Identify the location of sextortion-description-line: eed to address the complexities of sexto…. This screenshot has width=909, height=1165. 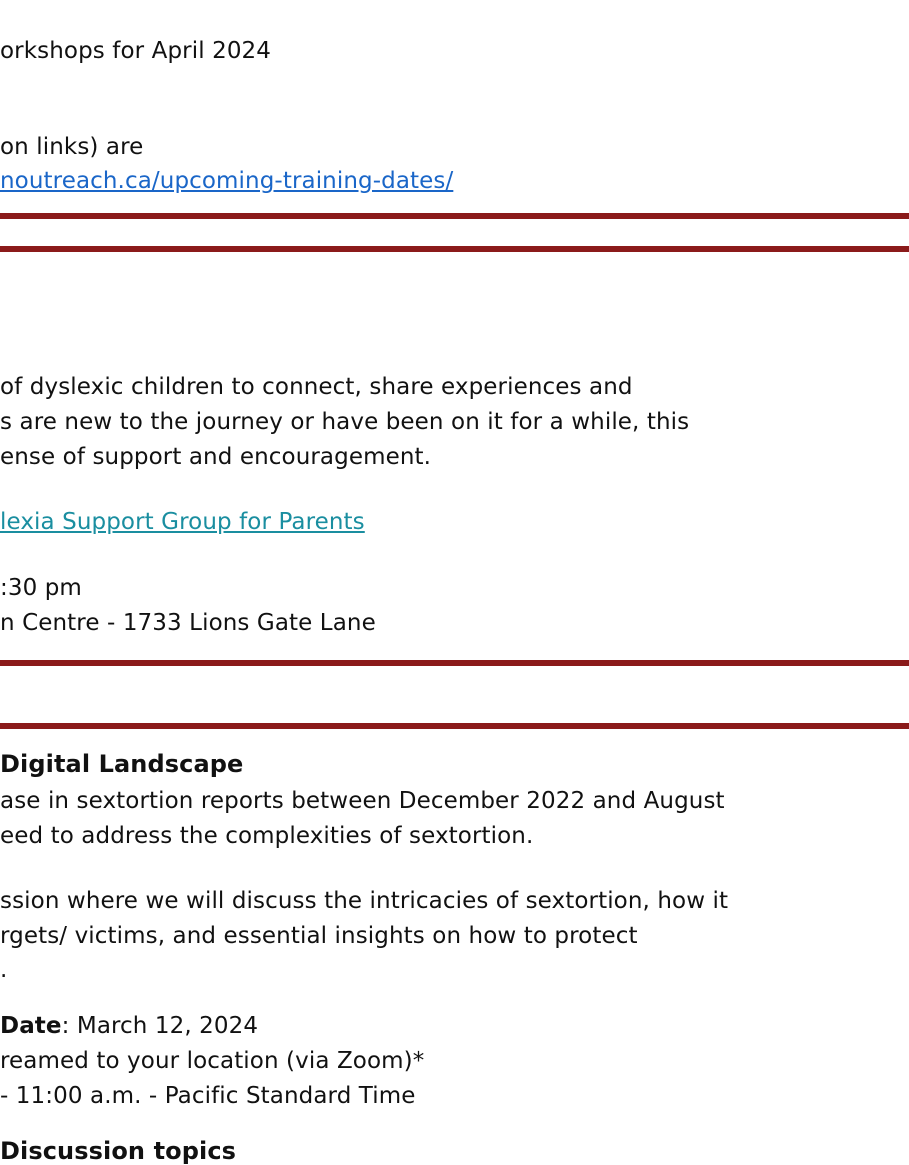
(267, 836).